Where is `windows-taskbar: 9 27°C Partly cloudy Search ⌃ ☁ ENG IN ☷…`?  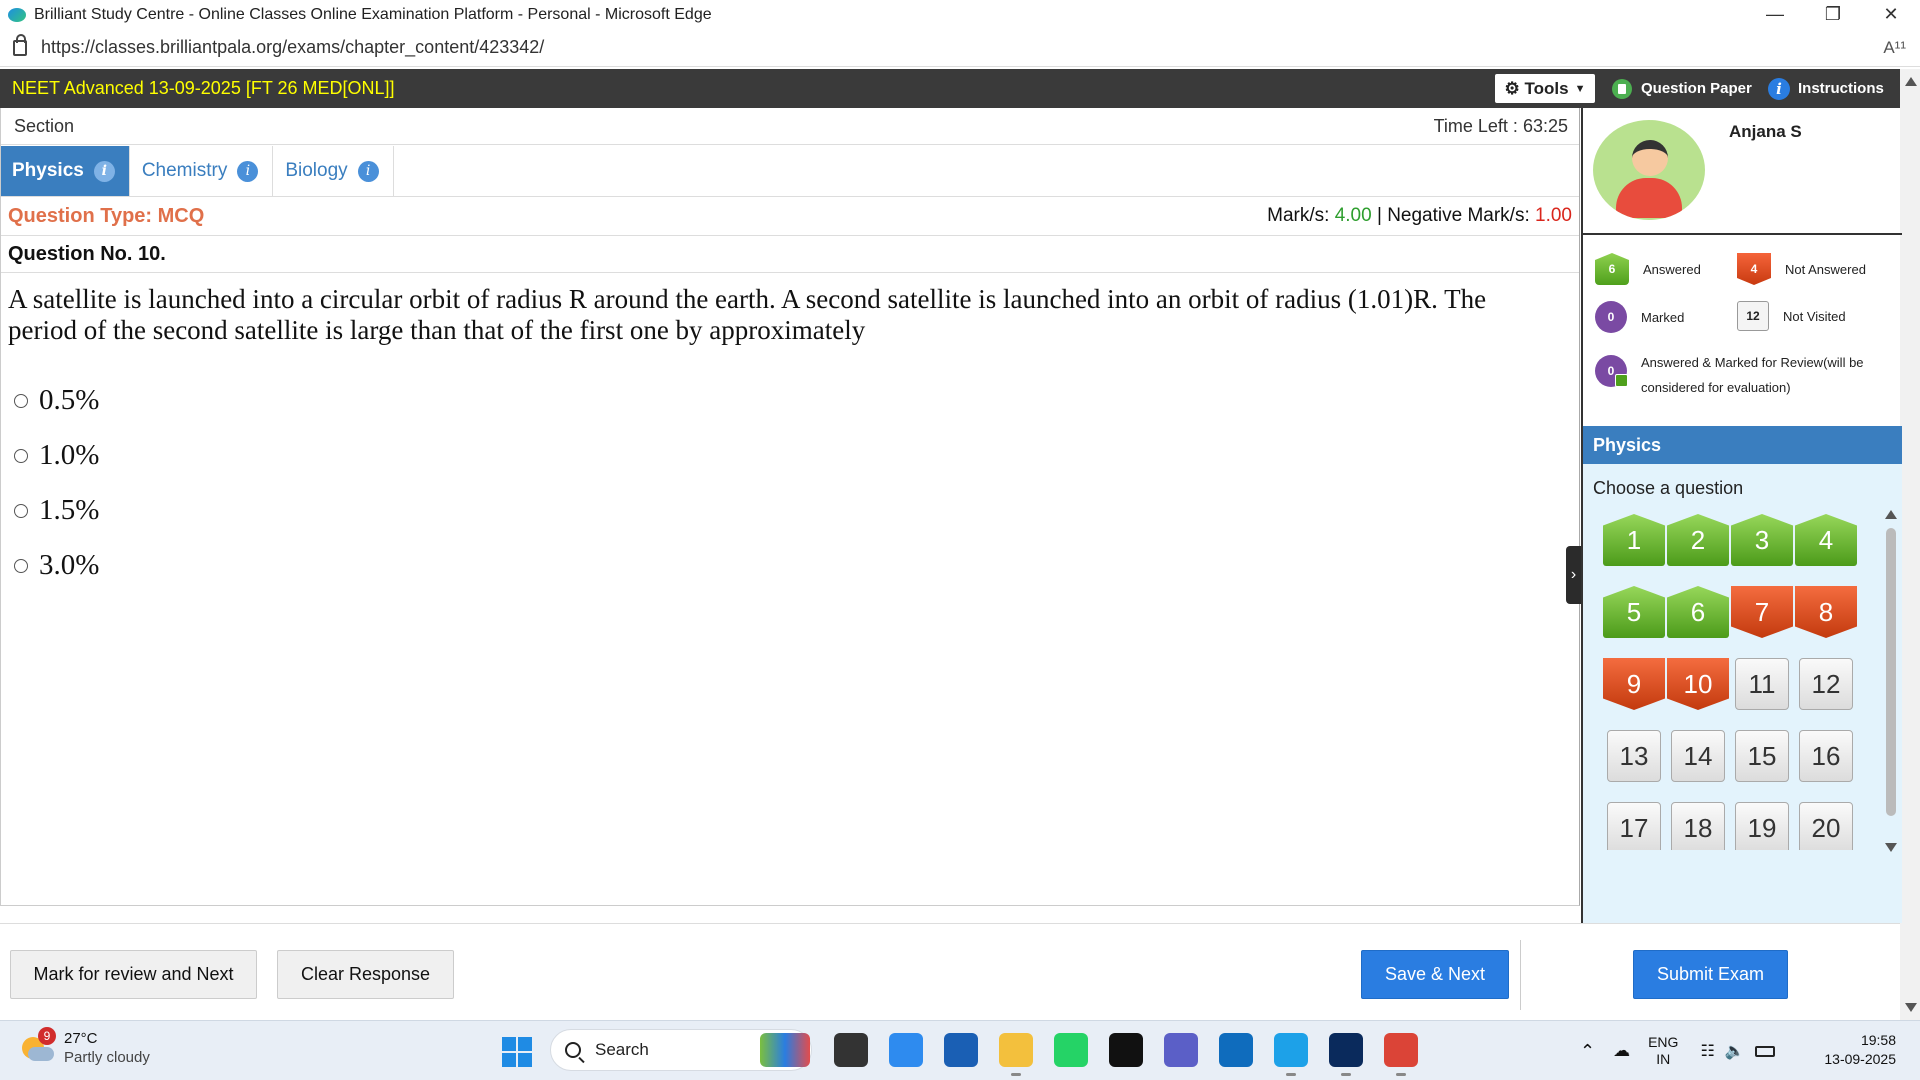 windows-taskbar: 9 27°C Partly cloudy Search ⌃ ☁ ENG IN ☷… is located at coordinates (960, 1050).